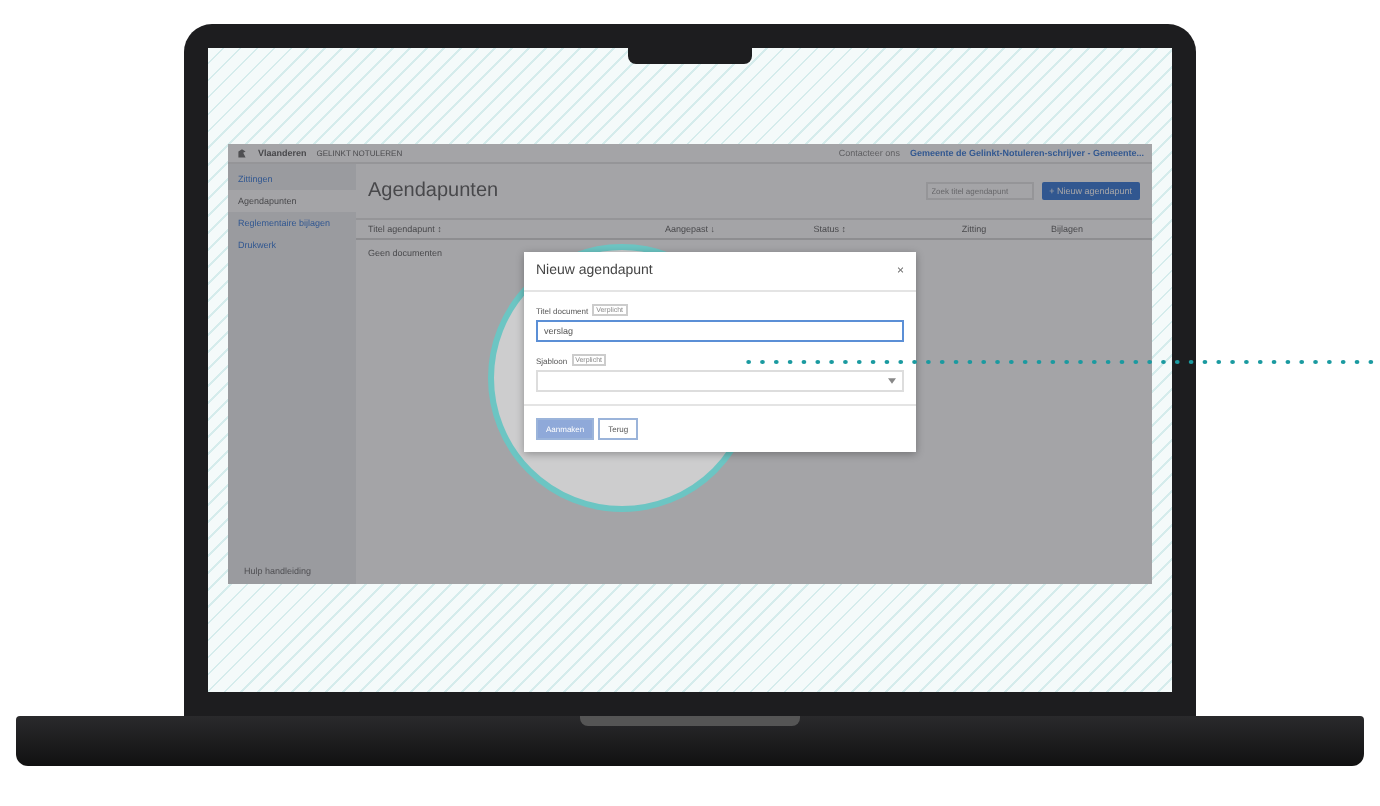 The image size is (1380, 806). Describe the element at coordinates (892, 381) in the screenshot. I see `caret-icon` at that location.